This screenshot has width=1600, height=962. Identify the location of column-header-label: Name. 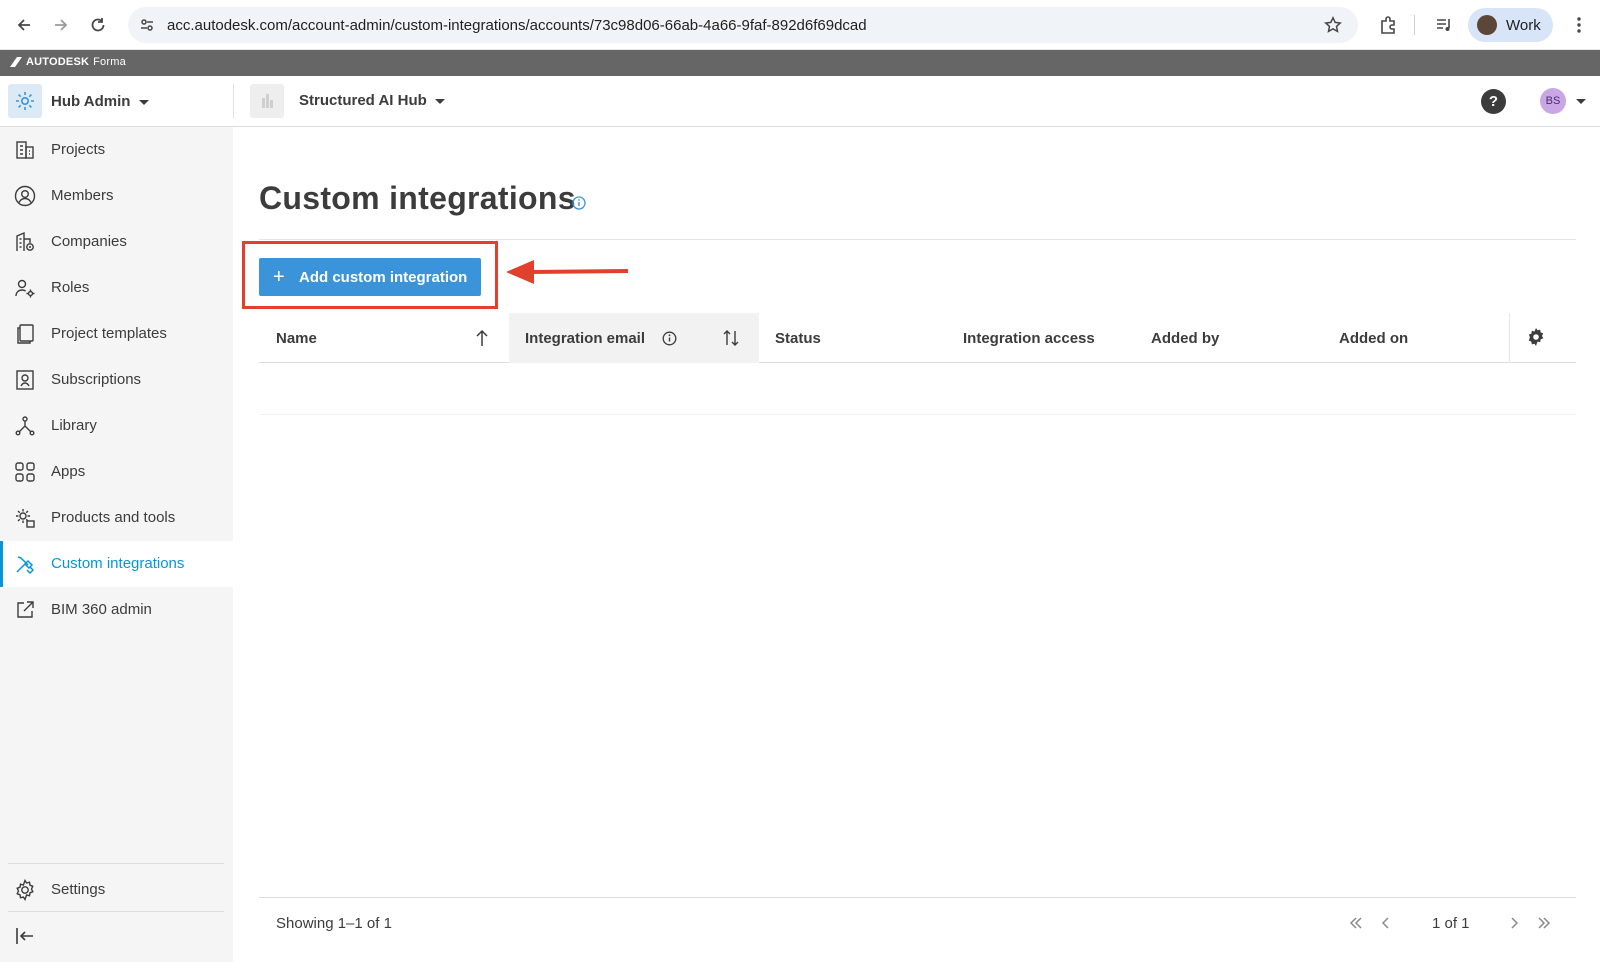
(296, 338).